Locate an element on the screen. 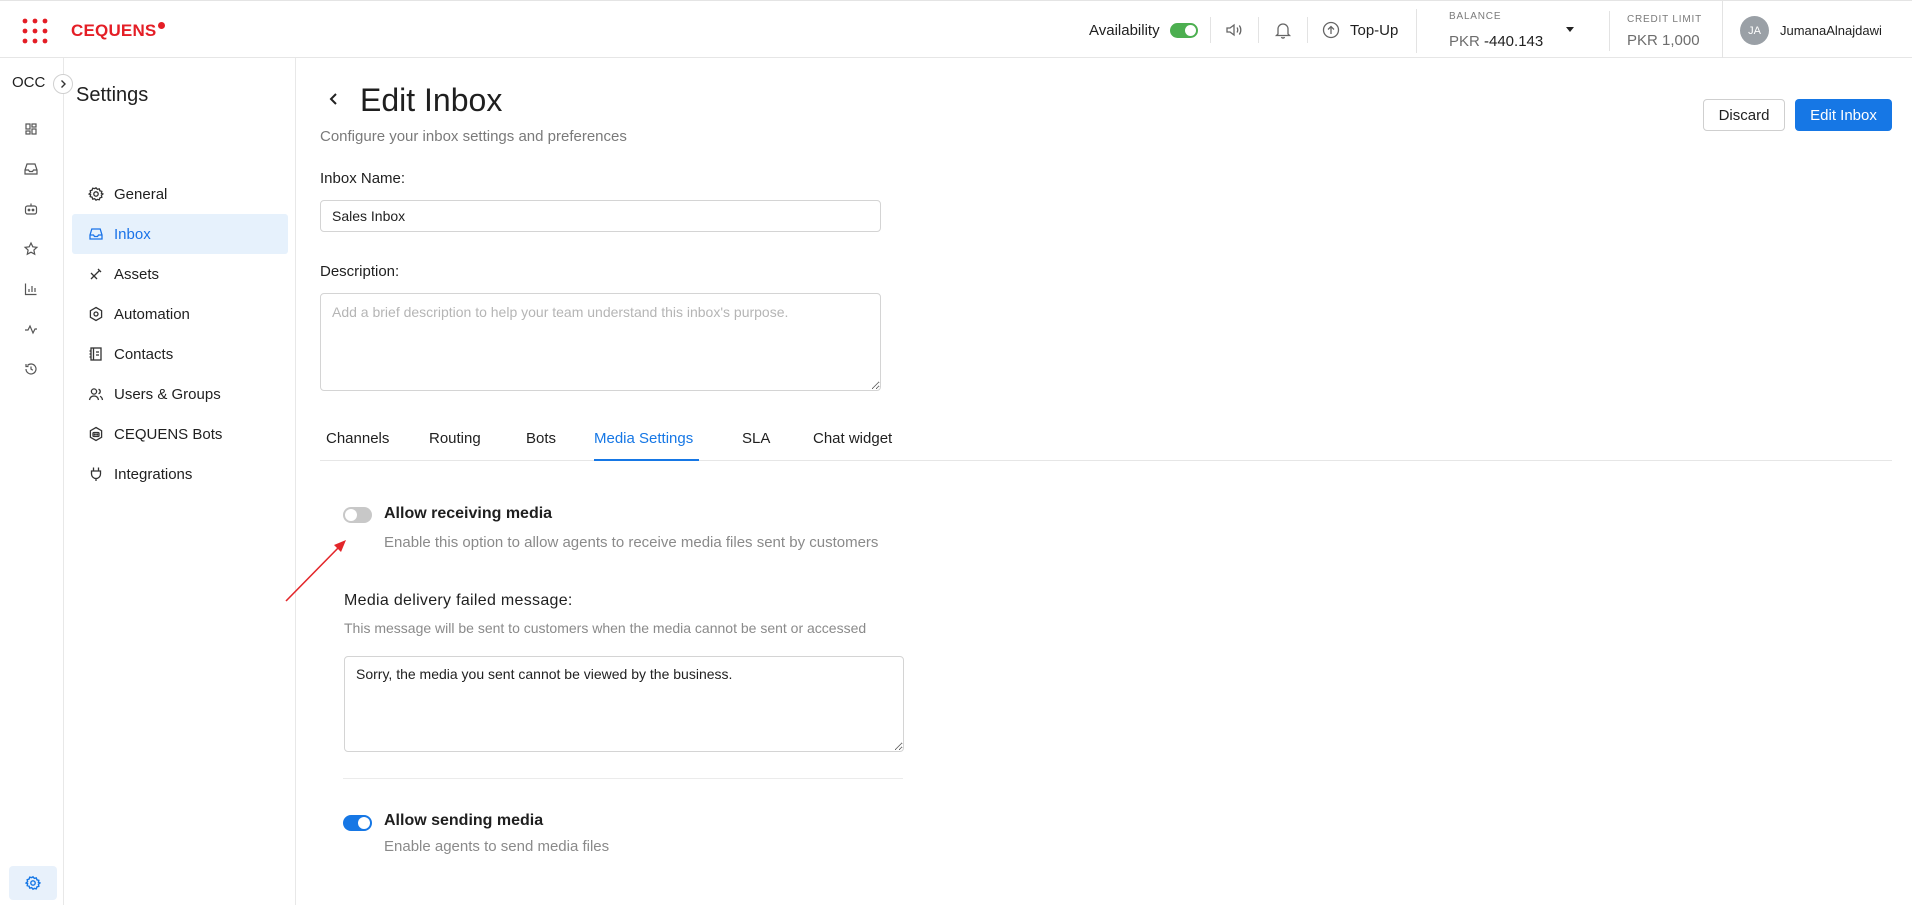 The image size is (1912, 905). tab-media-settings: Media Settings is located at coordinates (646, 440).